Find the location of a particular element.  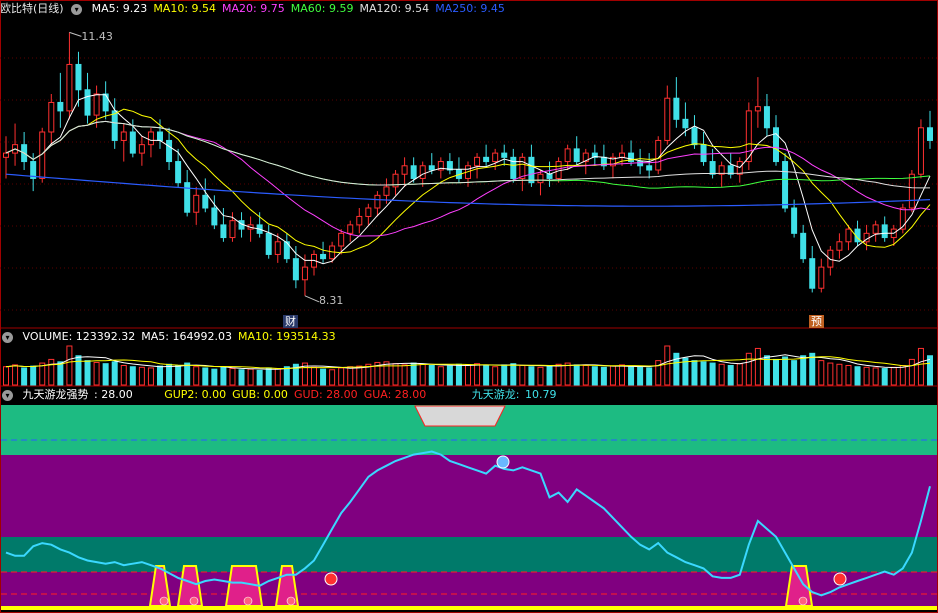

low-price-label: 8.31 is located at coordinates (331, 300).